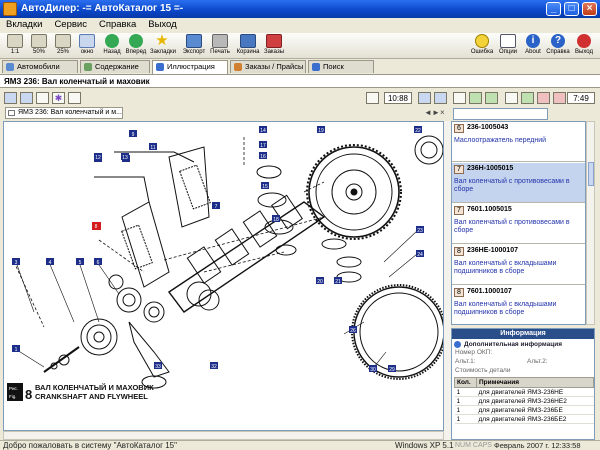 The width and height of the screenshot is (600, 450). I want to click on menu-item-service: Сервис, so click(70, 24).